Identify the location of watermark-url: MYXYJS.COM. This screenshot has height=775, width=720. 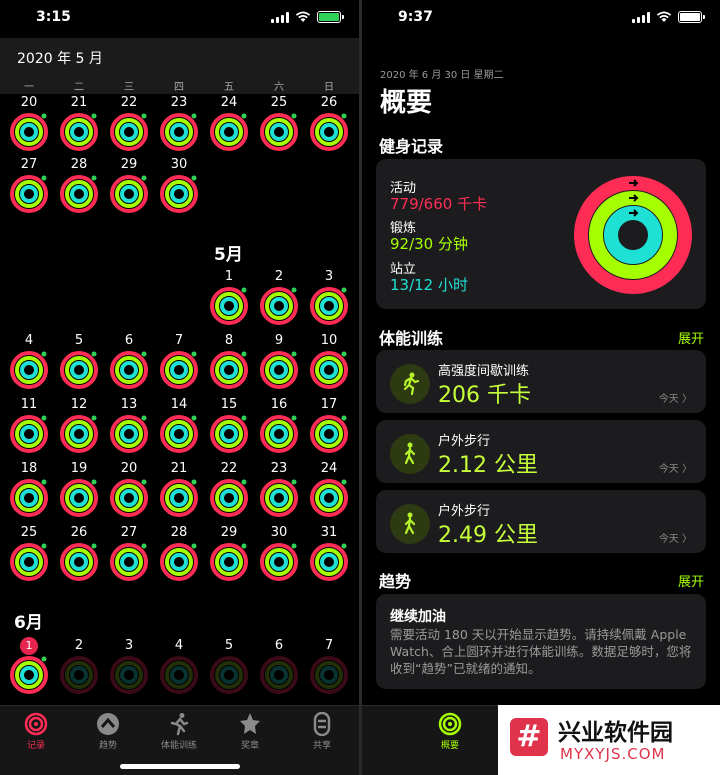
(613, 754).